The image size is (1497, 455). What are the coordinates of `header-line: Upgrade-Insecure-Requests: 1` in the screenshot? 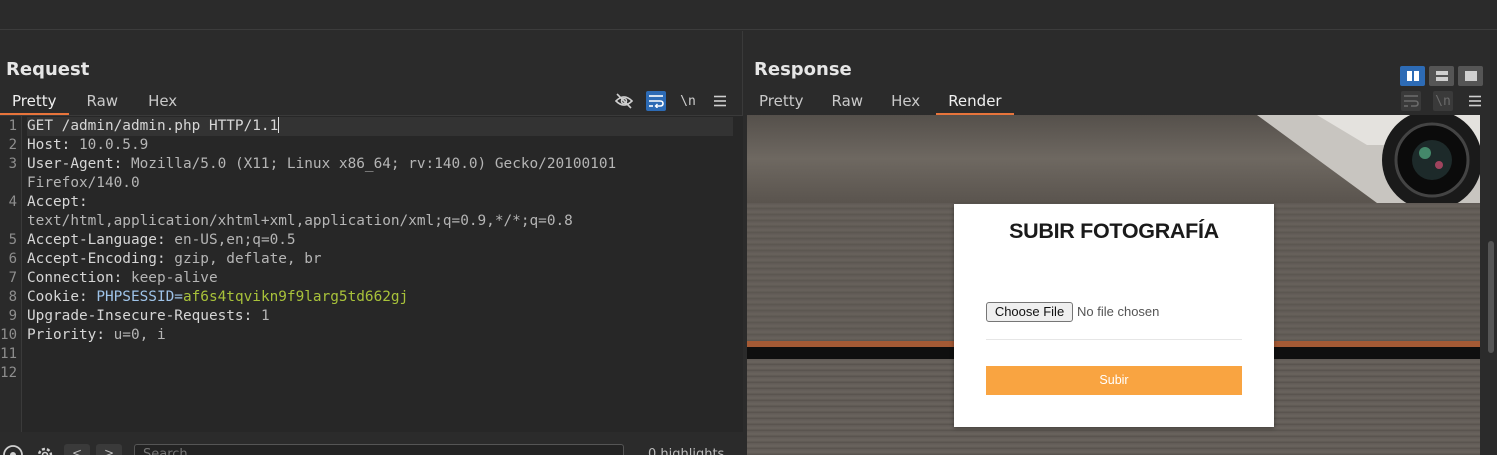 It's located at (148, 316).